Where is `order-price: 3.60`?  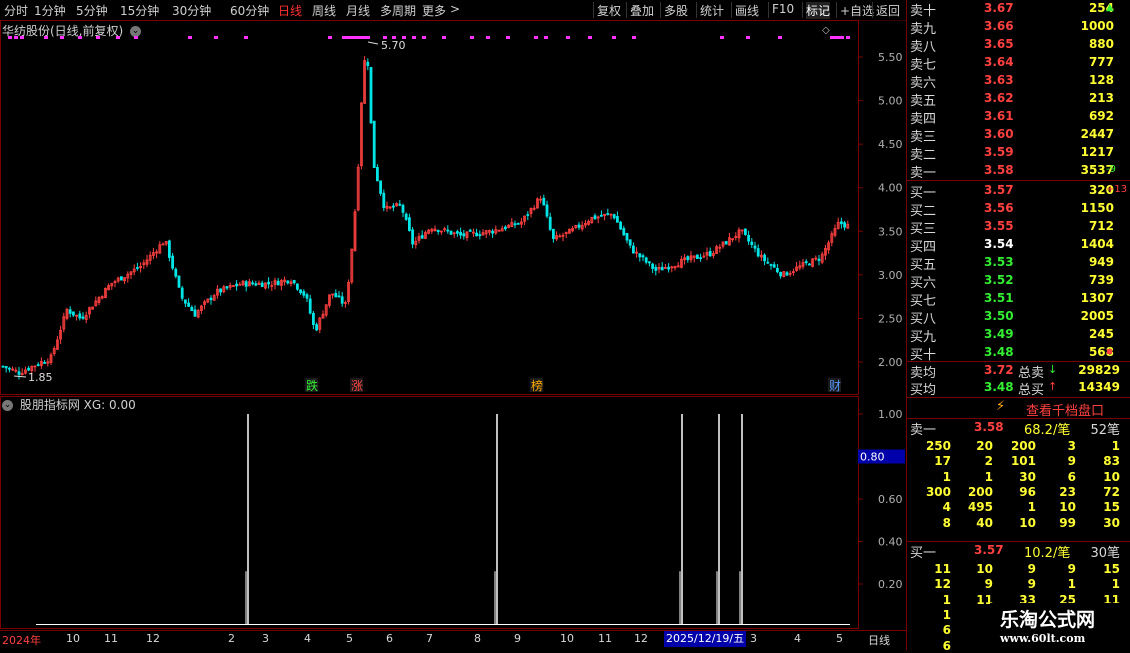
order-price: 3.60 is located at coordinates (999, 134).